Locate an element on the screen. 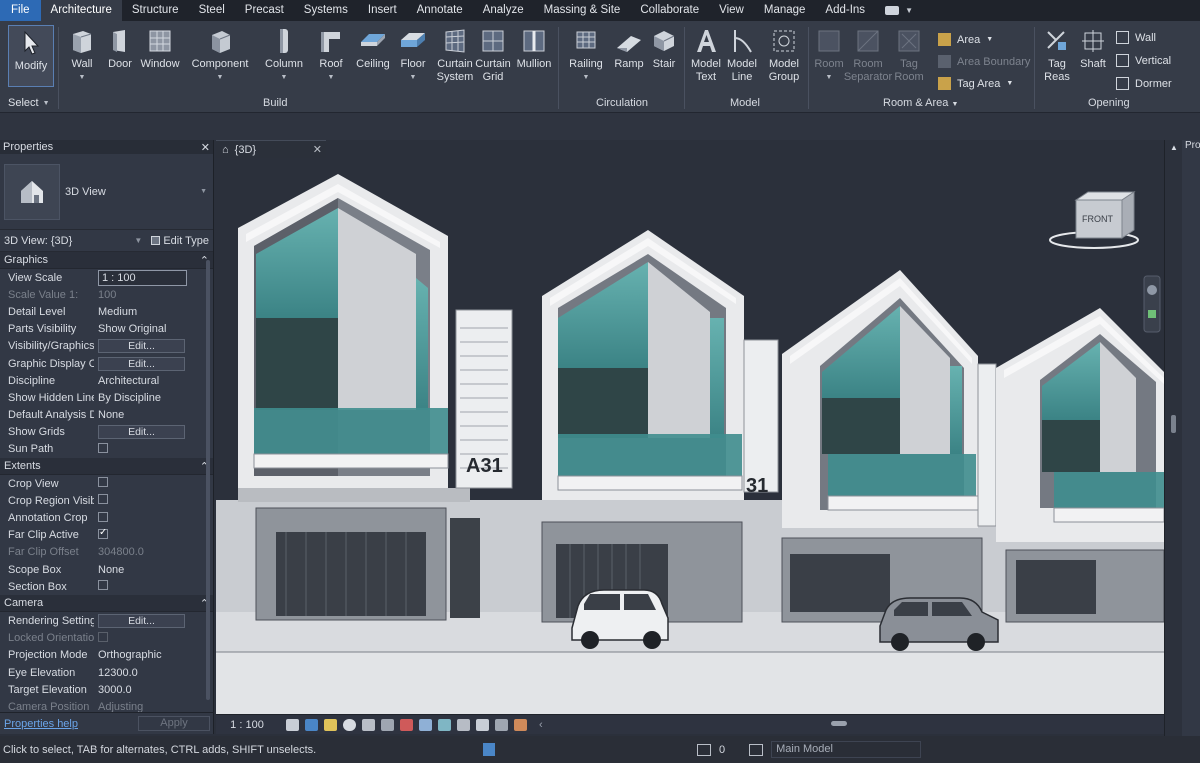 Image resolution: width=1200 pixels, height=763 pixels. design-options-icon is located at coordinates (756, 749).